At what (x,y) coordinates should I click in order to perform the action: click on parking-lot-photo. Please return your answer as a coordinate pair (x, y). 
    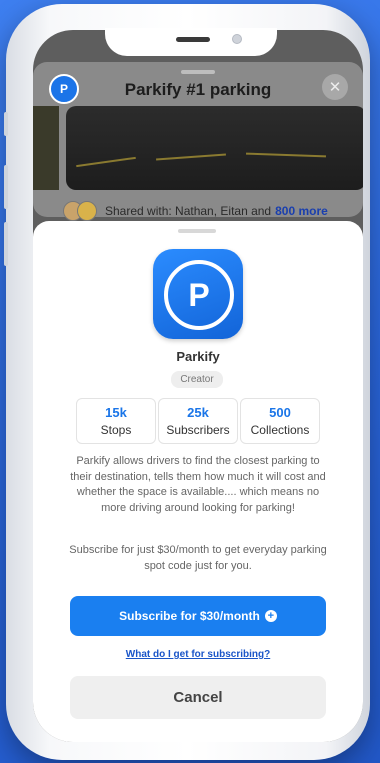
    Looking at the image, I should click on (214, 148).